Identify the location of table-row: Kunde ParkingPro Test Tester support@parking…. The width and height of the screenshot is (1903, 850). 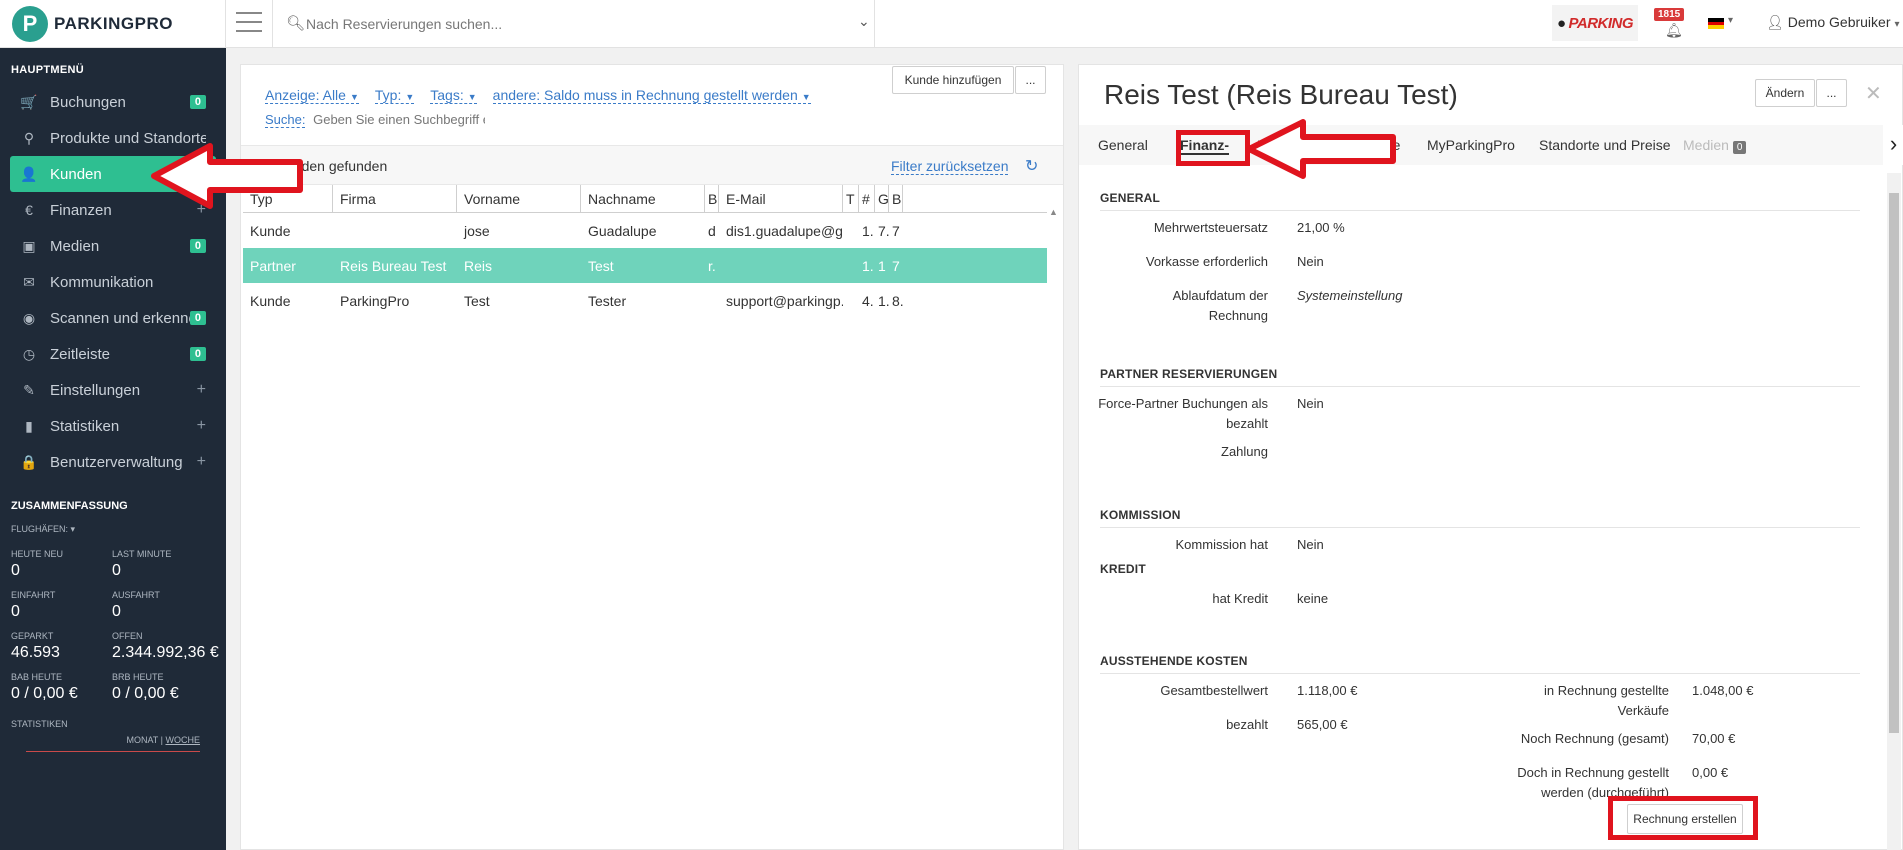
(645, 300).